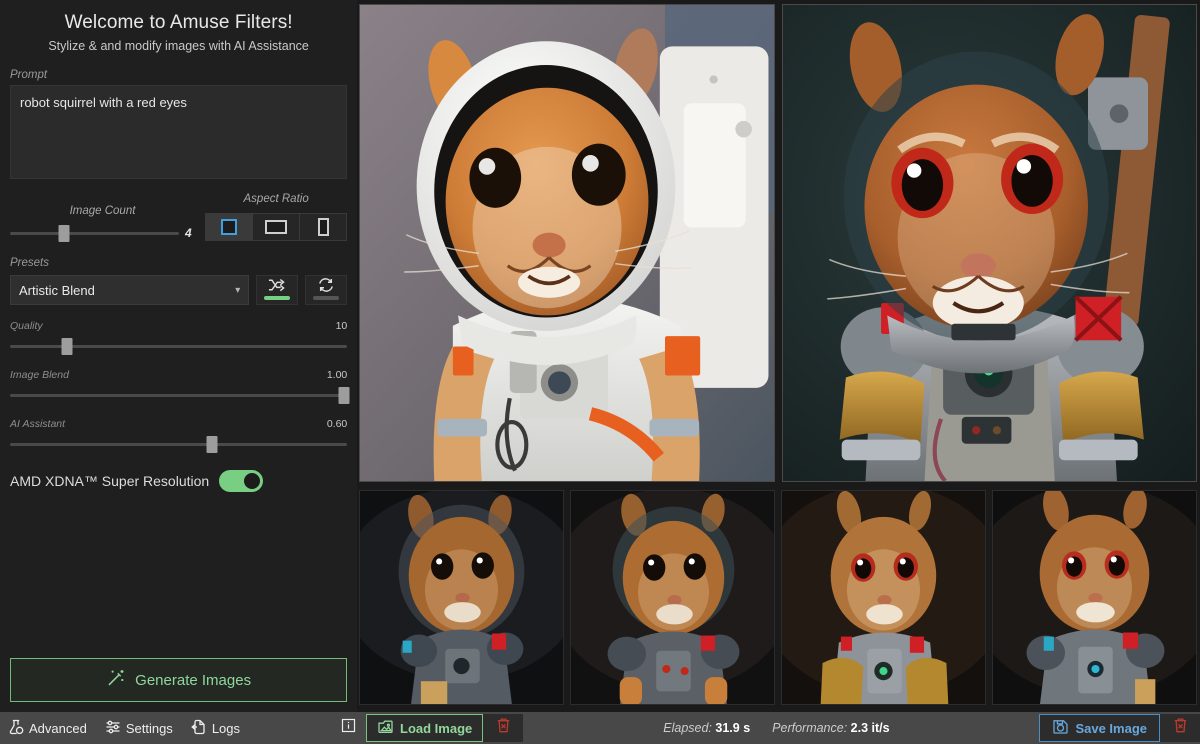 The width and height of the screenshot is (1200, 744). I want to click on info-icon, so click(348, 727).